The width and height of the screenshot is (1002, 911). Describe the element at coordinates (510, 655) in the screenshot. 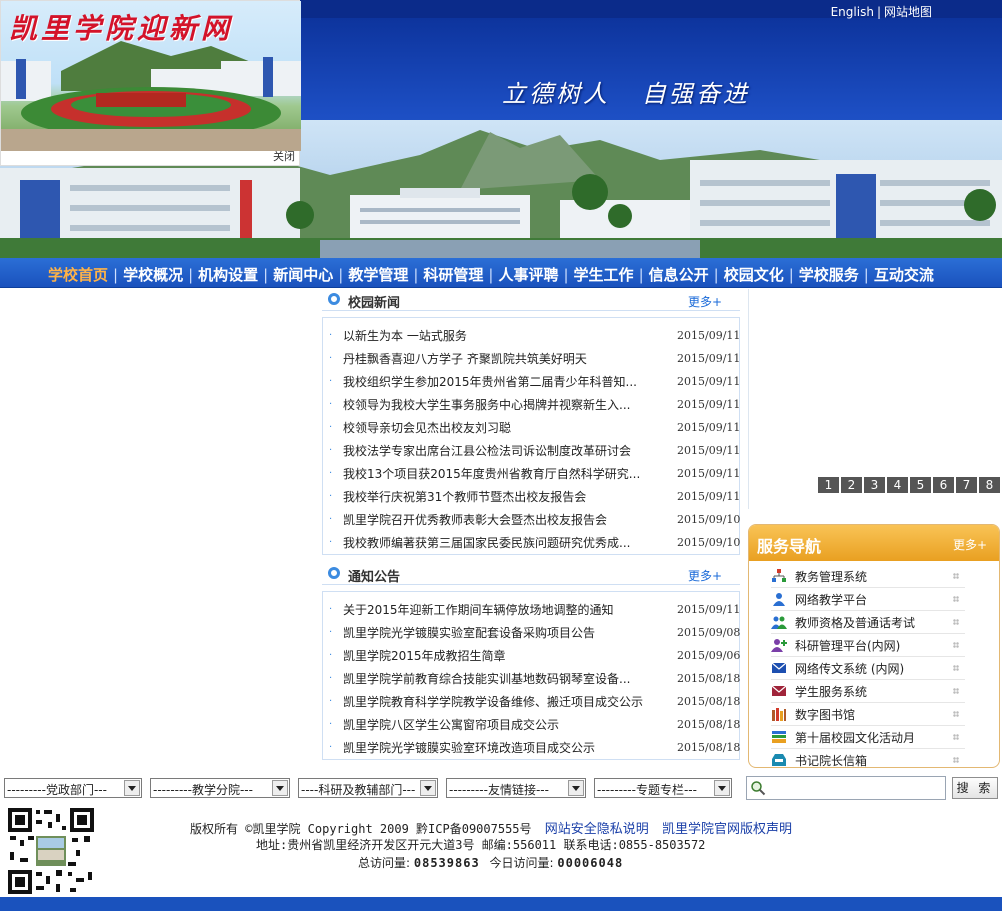

I see `item-title: 凯里学院2015年成教招生简章` at that location.